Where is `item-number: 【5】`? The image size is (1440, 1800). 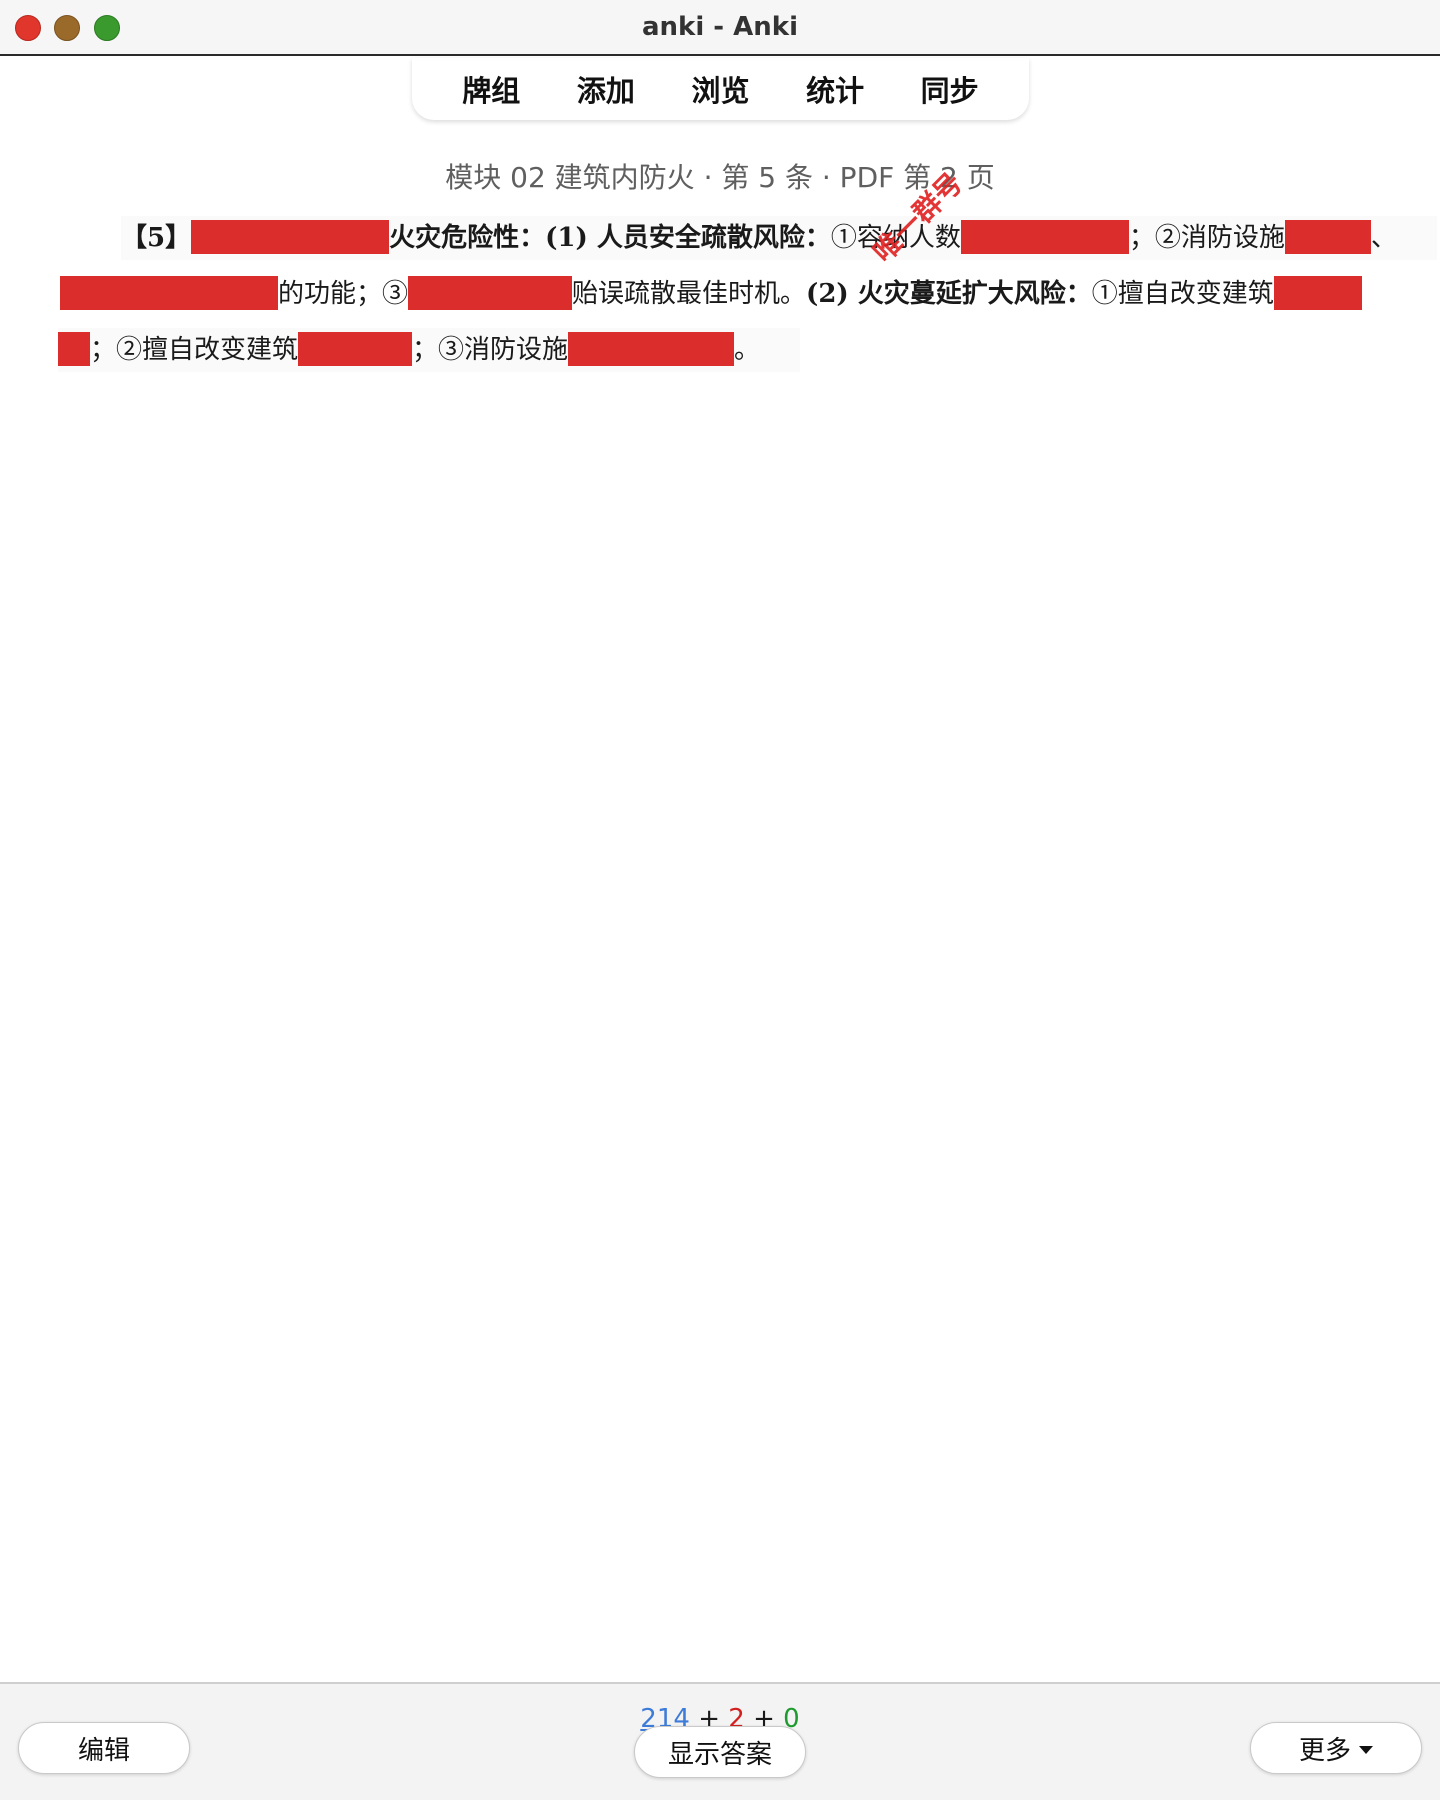
item-number: 【5】 is located at coordinates (156, 238).